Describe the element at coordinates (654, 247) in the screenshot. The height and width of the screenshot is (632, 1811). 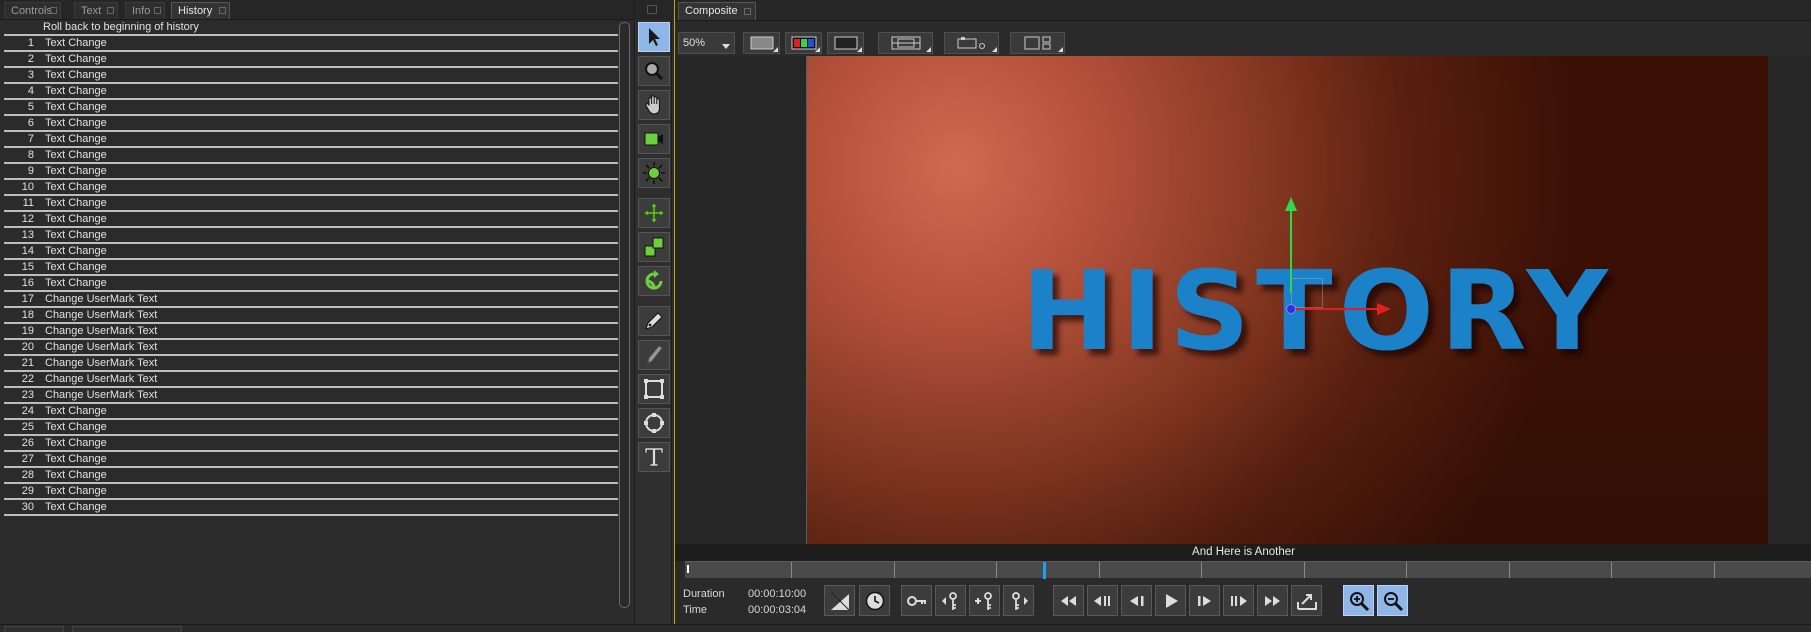
I see `scale-tool-button` at that location.